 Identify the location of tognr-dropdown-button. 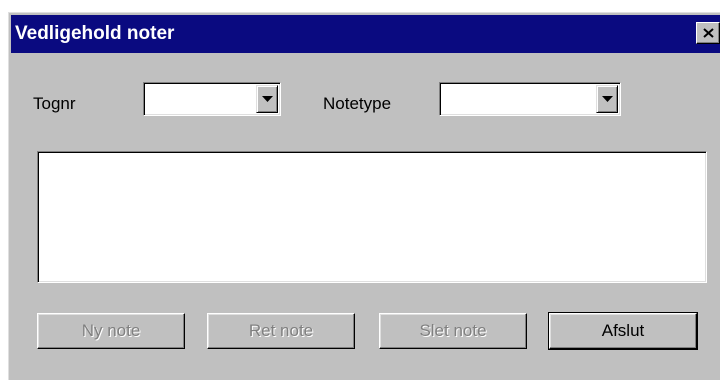
(267, 99).